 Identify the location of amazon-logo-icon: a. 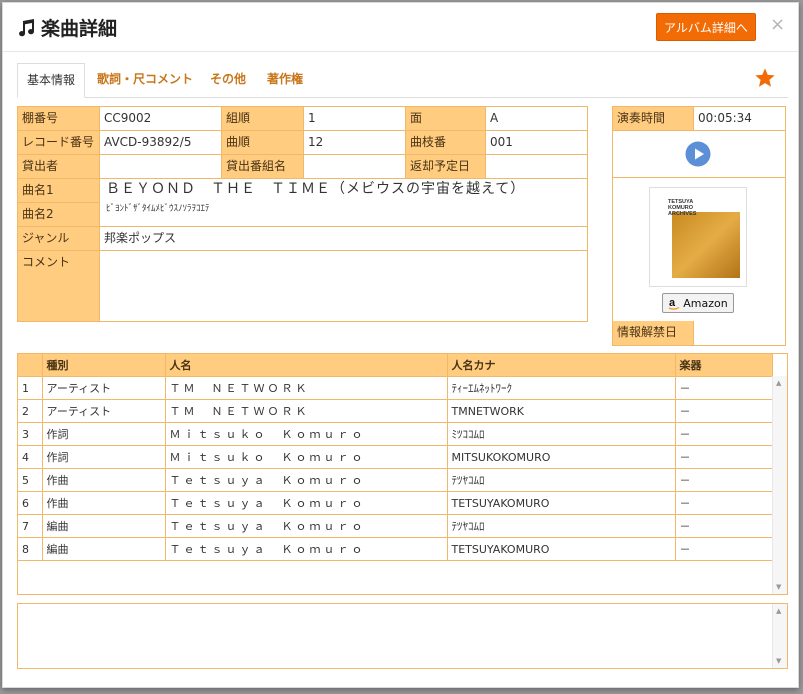
(674, 303).